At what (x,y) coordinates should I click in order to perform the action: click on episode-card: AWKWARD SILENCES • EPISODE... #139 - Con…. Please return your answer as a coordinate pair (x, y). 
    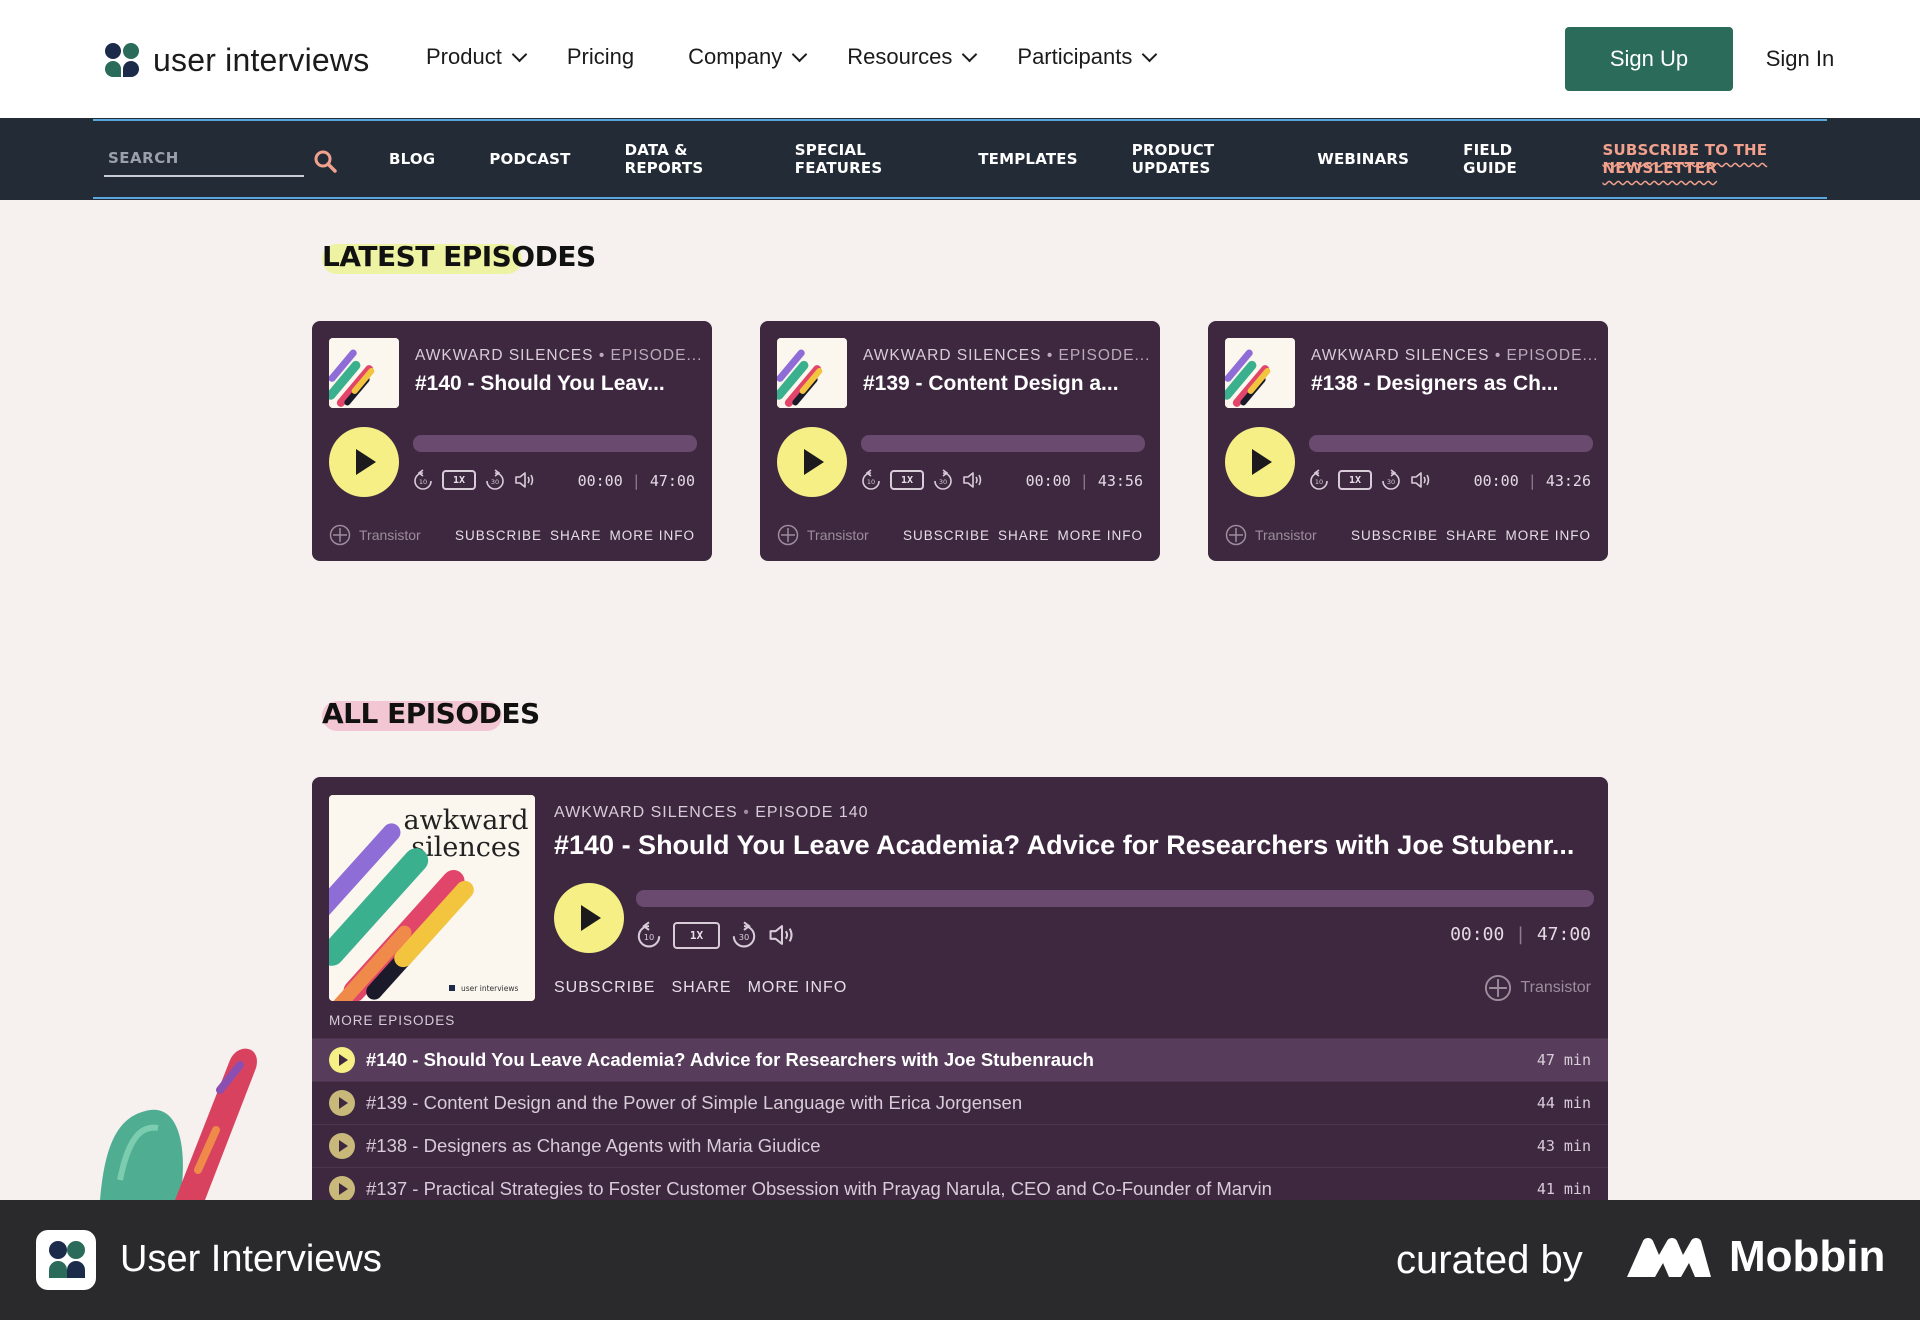
    Looking at the image, I should click on (960, 441).